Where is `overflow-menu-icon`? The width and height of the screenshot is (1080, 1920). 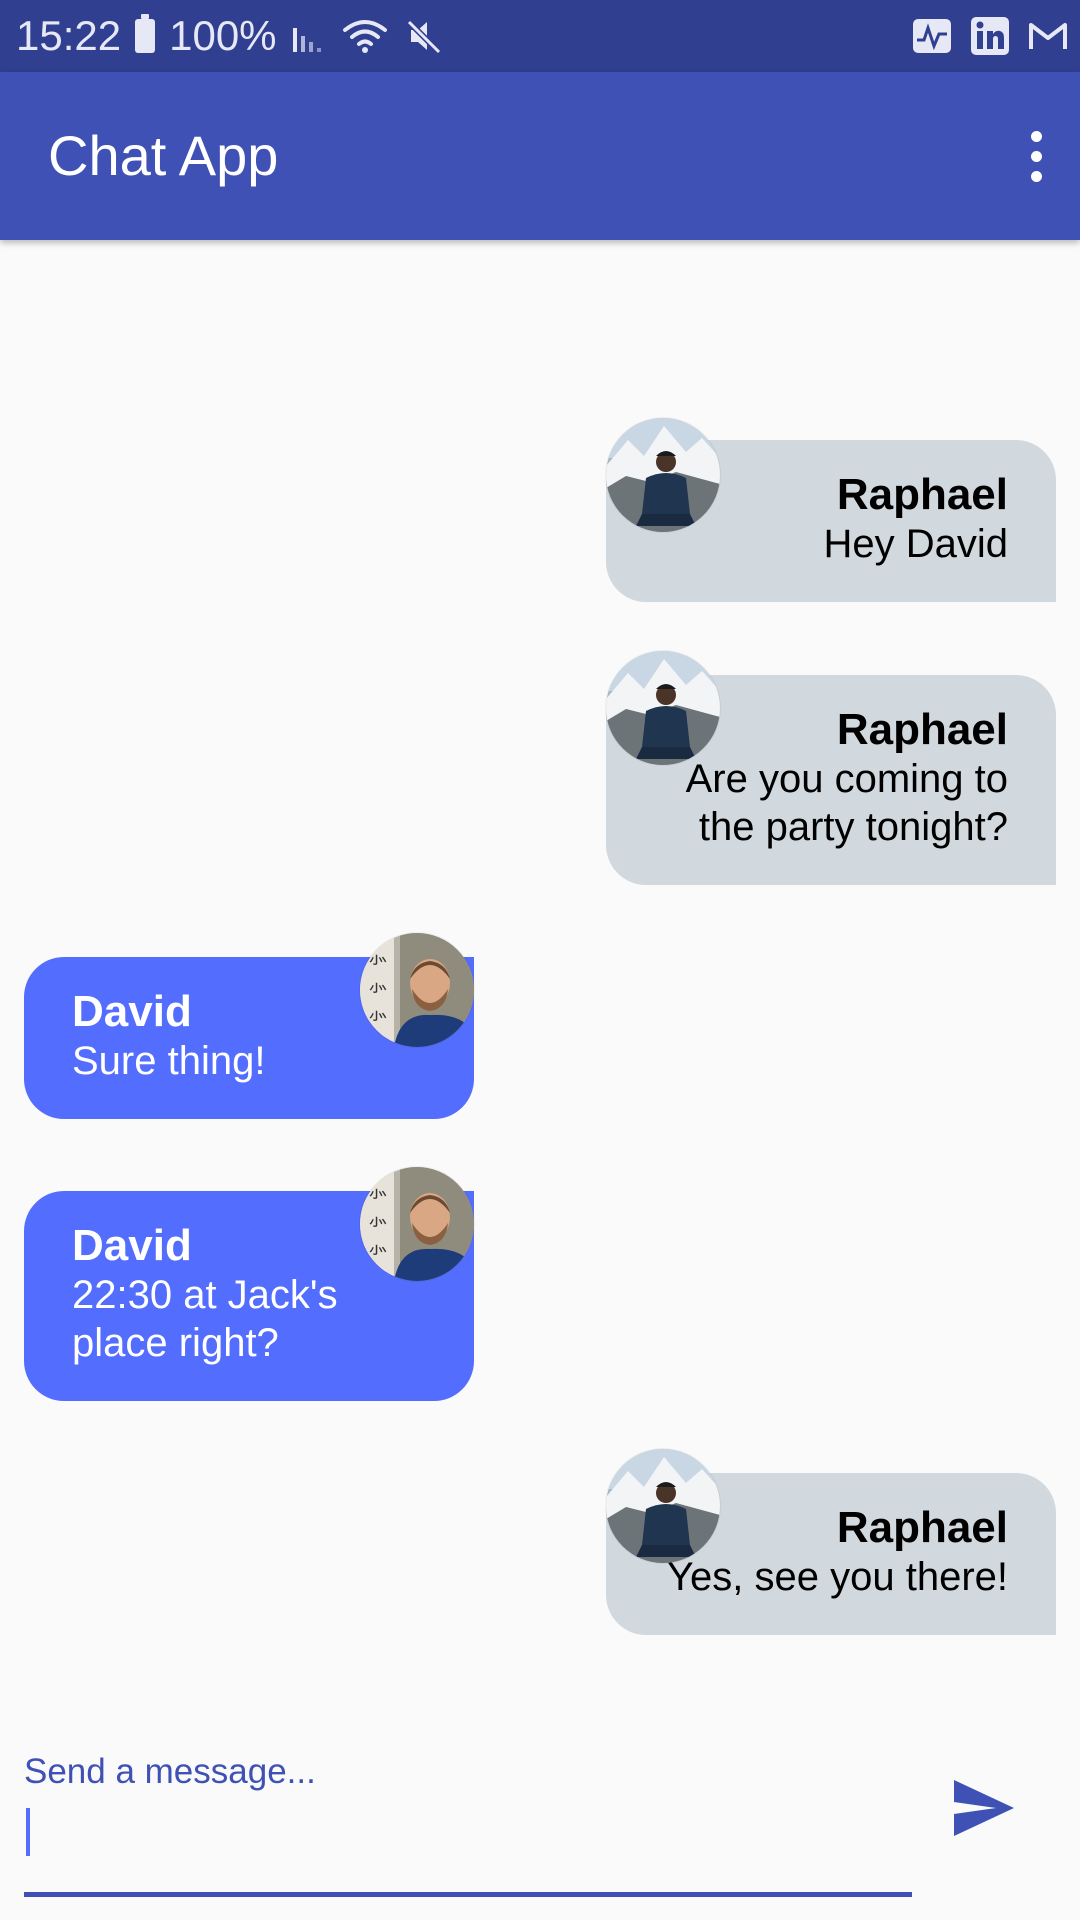
overflow-menu-icon is located at coordinates (1036, 156).